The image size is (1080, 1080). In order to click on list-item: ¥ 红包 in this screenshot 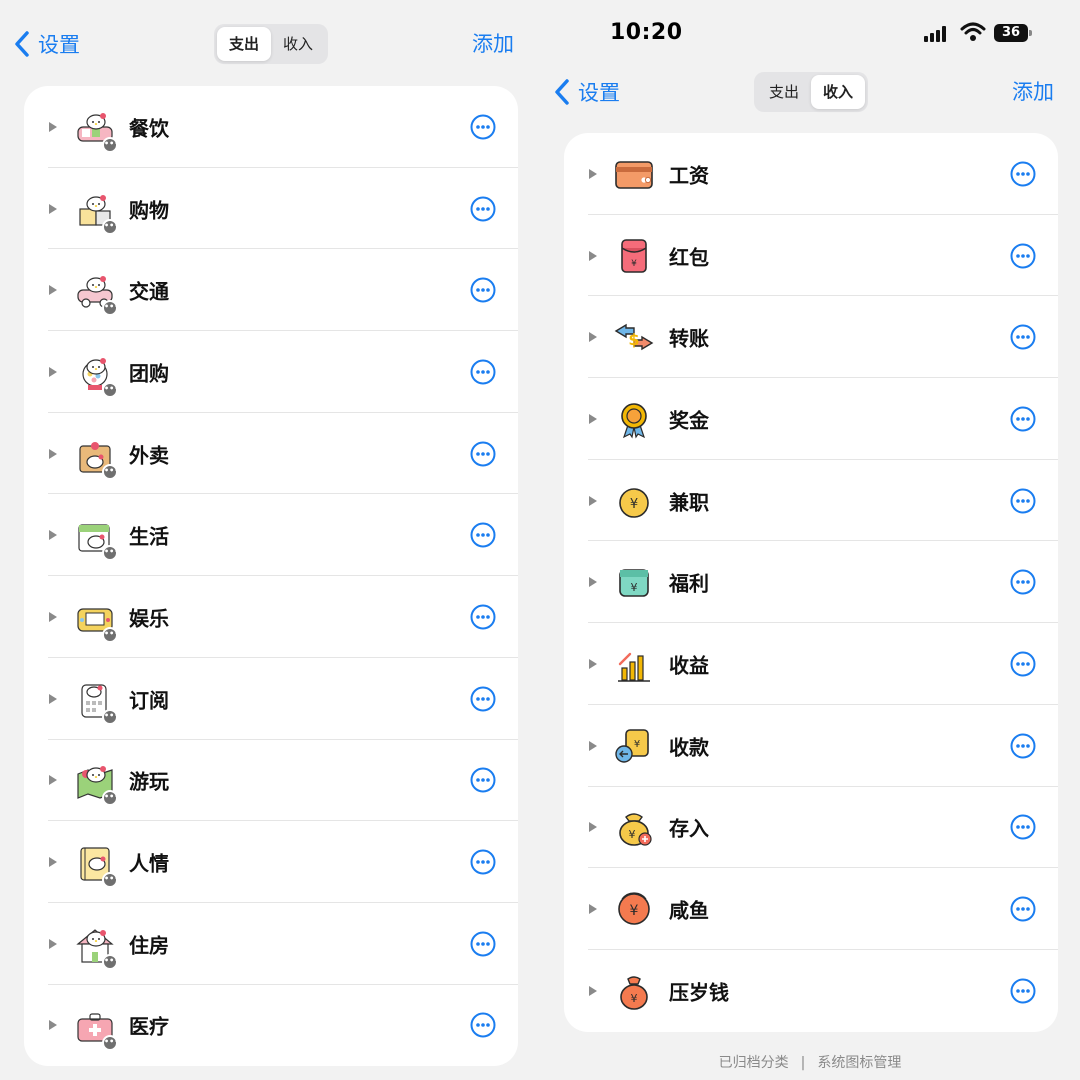, I will do `click(811, 256)`.